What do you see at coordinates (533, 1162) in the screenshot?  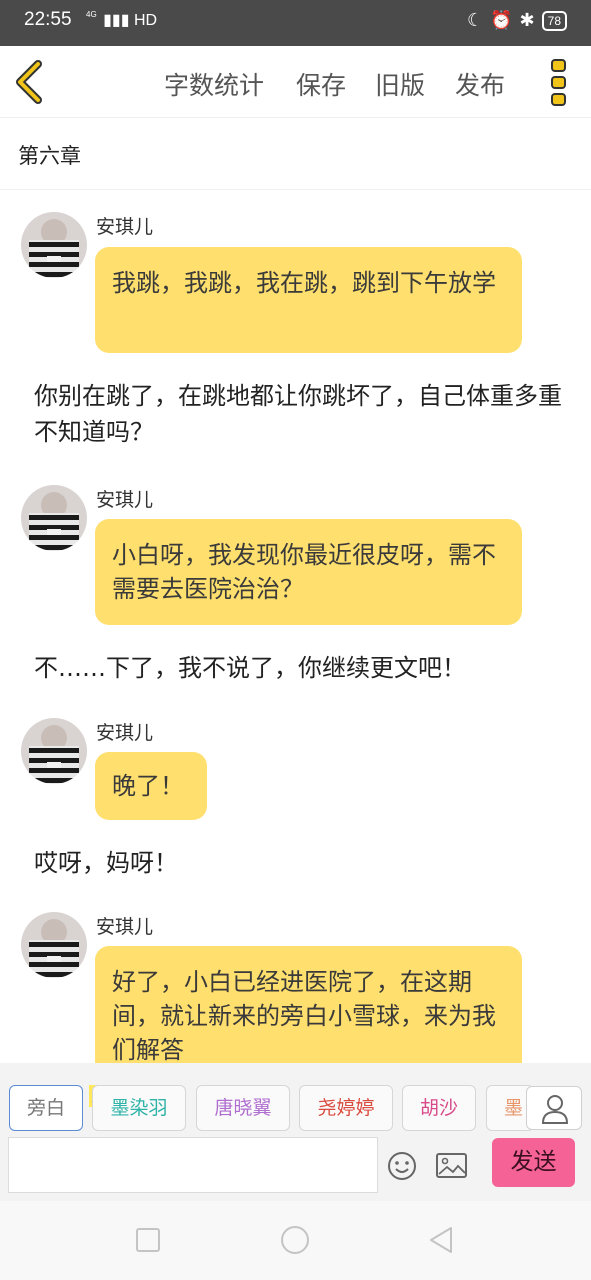 I see `send-button: 发送` at bounding box center [533, 1162].